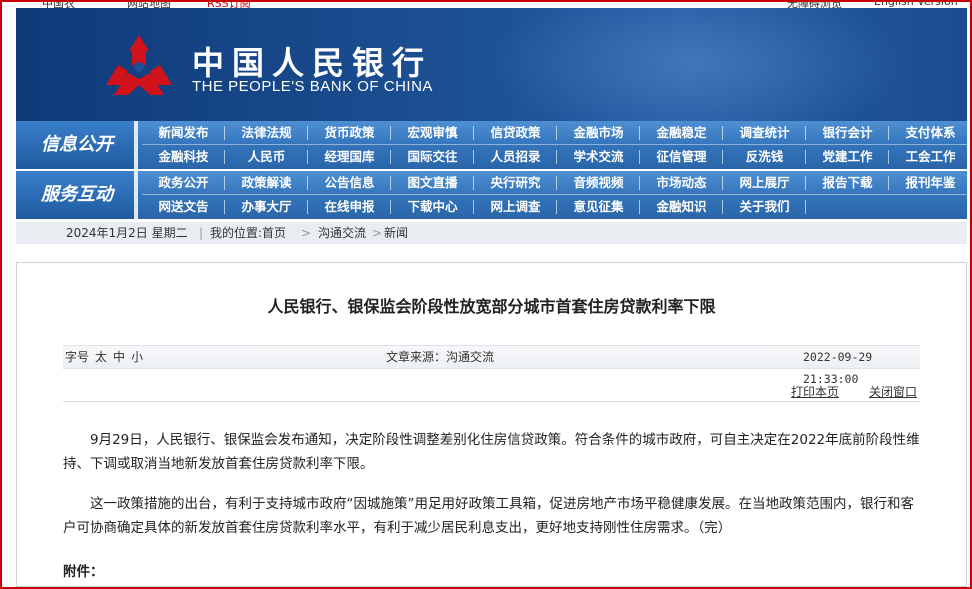  I want to click on close-window-link: 关闭窗口, so click(893, 391).